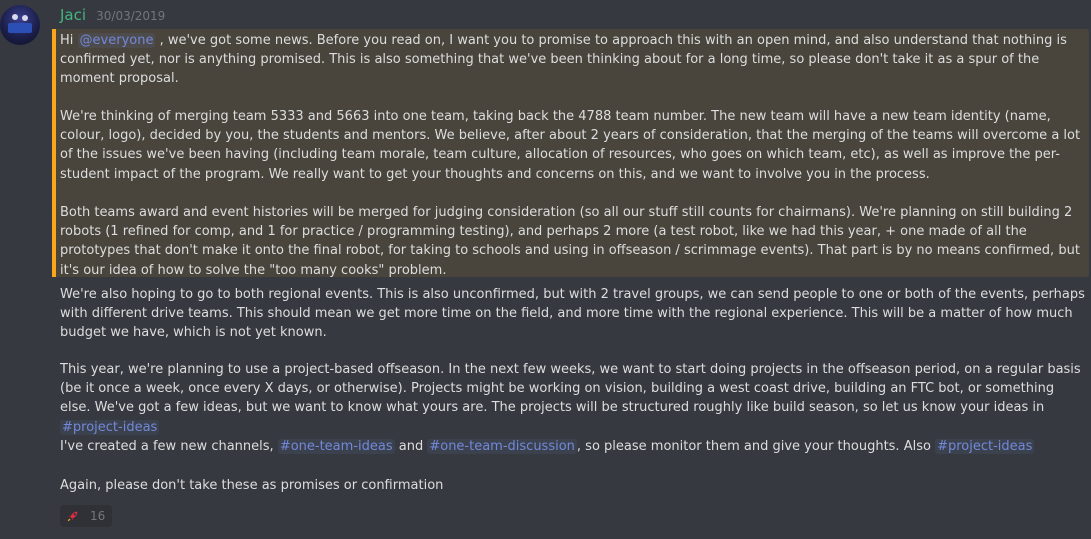 This screenshot has height=539, width=1091. What do you see at coordinates (20, 28) in the screenshot?
I see `avatar-banner` at bounding box center [20, 28].